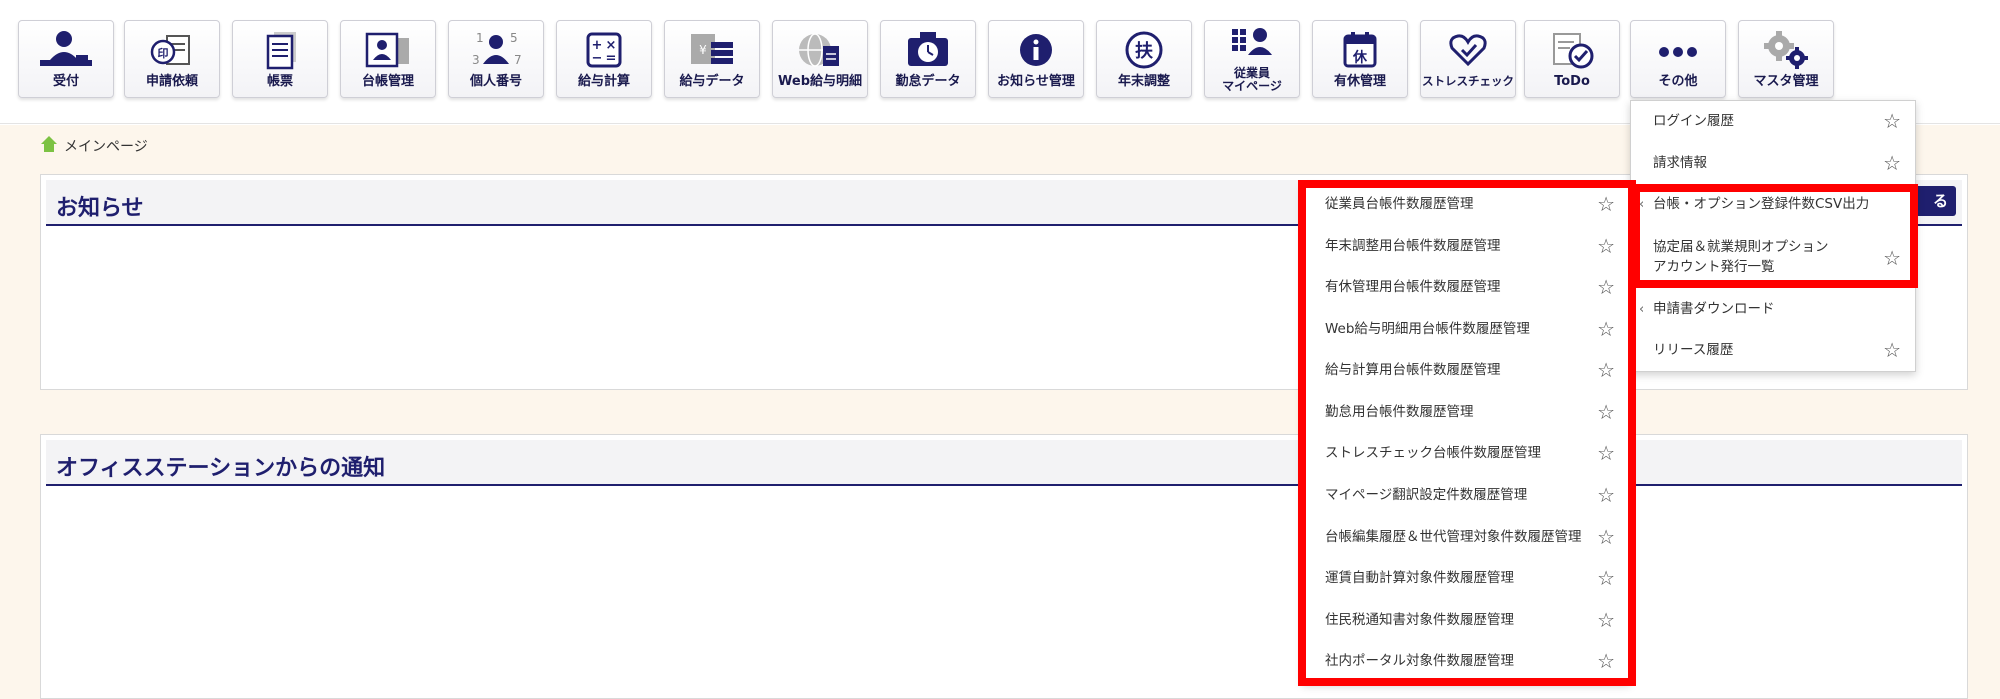 The image size is (2000, 699). Describe the element at coordinates (518, 60) in the screenshot. I see `svg-text: 7` at that location.